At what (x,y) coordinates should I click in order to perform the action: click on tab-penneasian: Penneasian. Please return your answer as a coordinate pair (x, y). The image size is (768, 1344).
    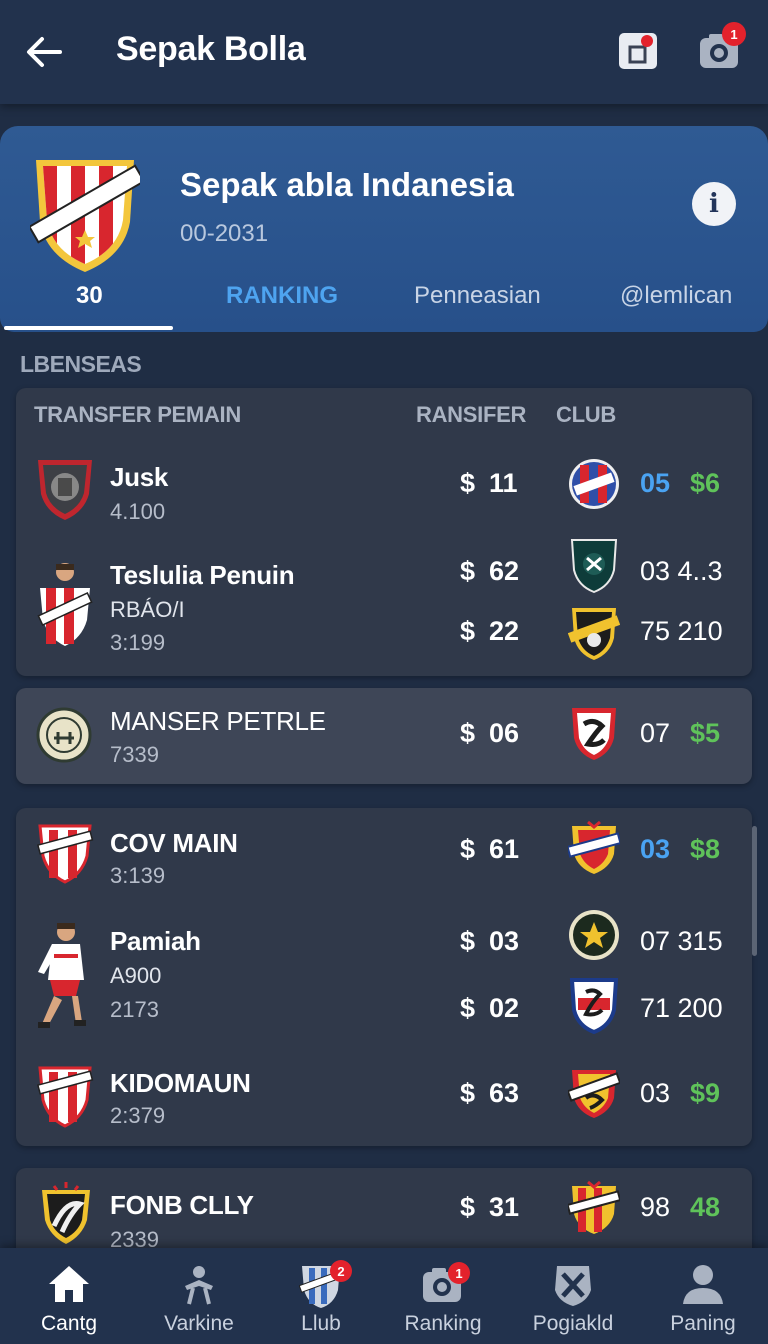
    Looking at the image, I should click on (477, 296).